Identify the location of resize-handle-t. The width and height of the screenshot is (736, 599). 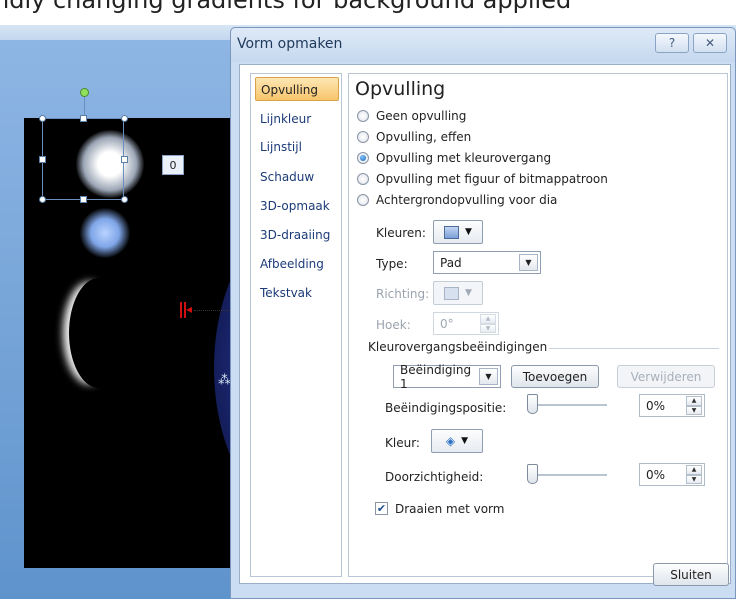
(83, 118).